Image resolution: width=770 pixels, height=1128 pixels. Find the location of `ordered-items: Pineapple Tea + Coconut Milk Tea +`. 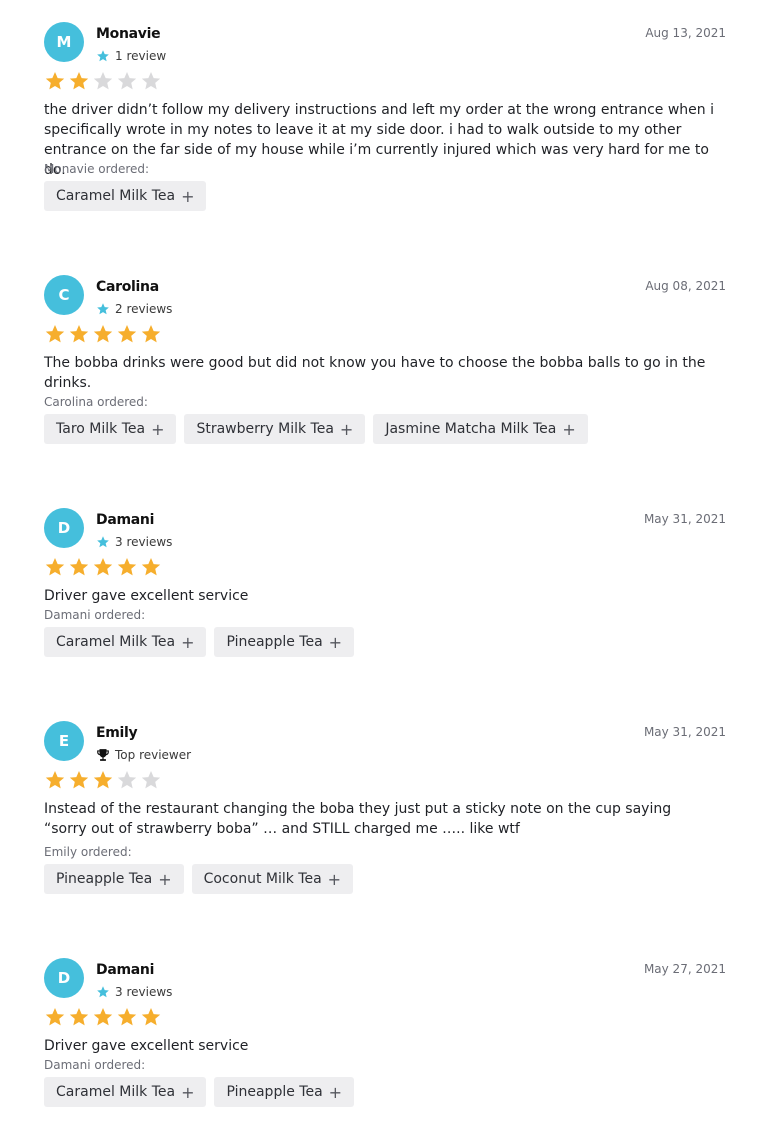

ordered-items: Pineapple Tea + Coconut Milk Tea + is located at coordinates (199, 879).